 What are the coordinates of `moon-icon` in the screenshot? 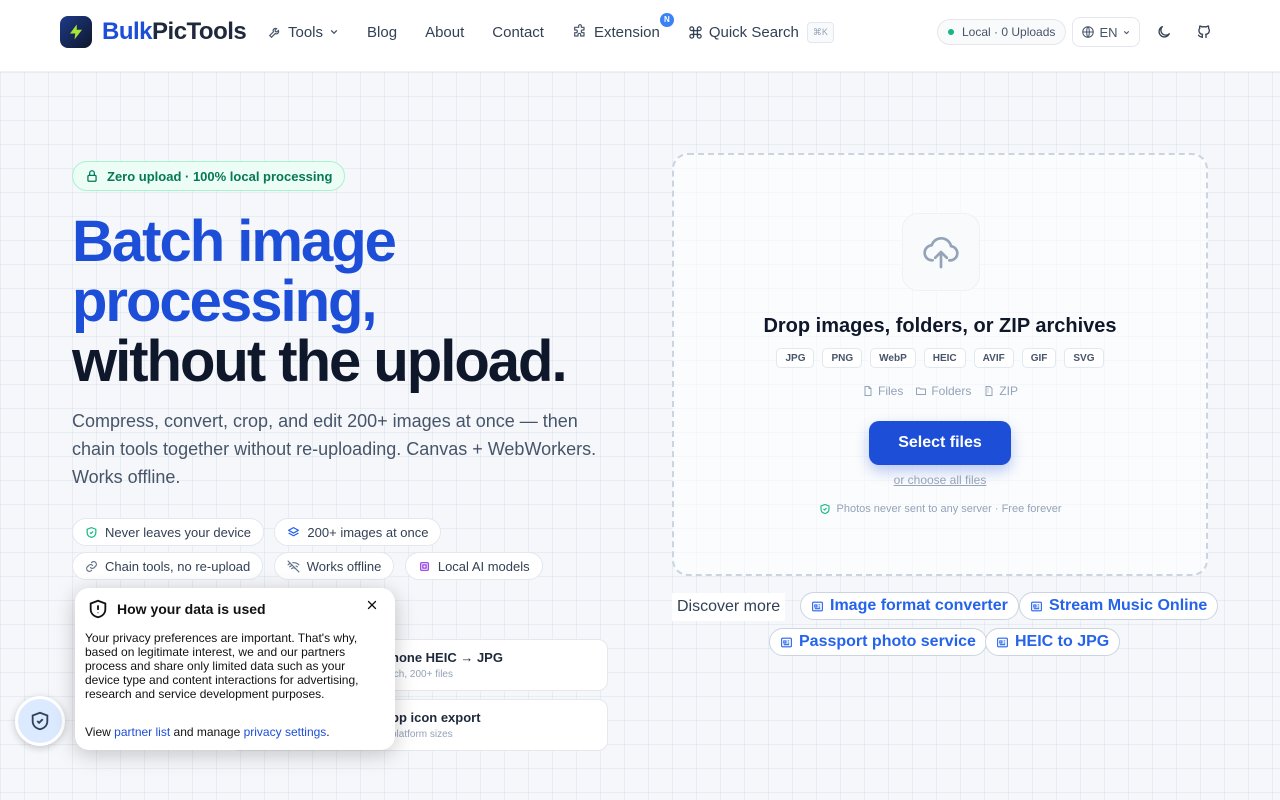 It's located at (1164, 32).